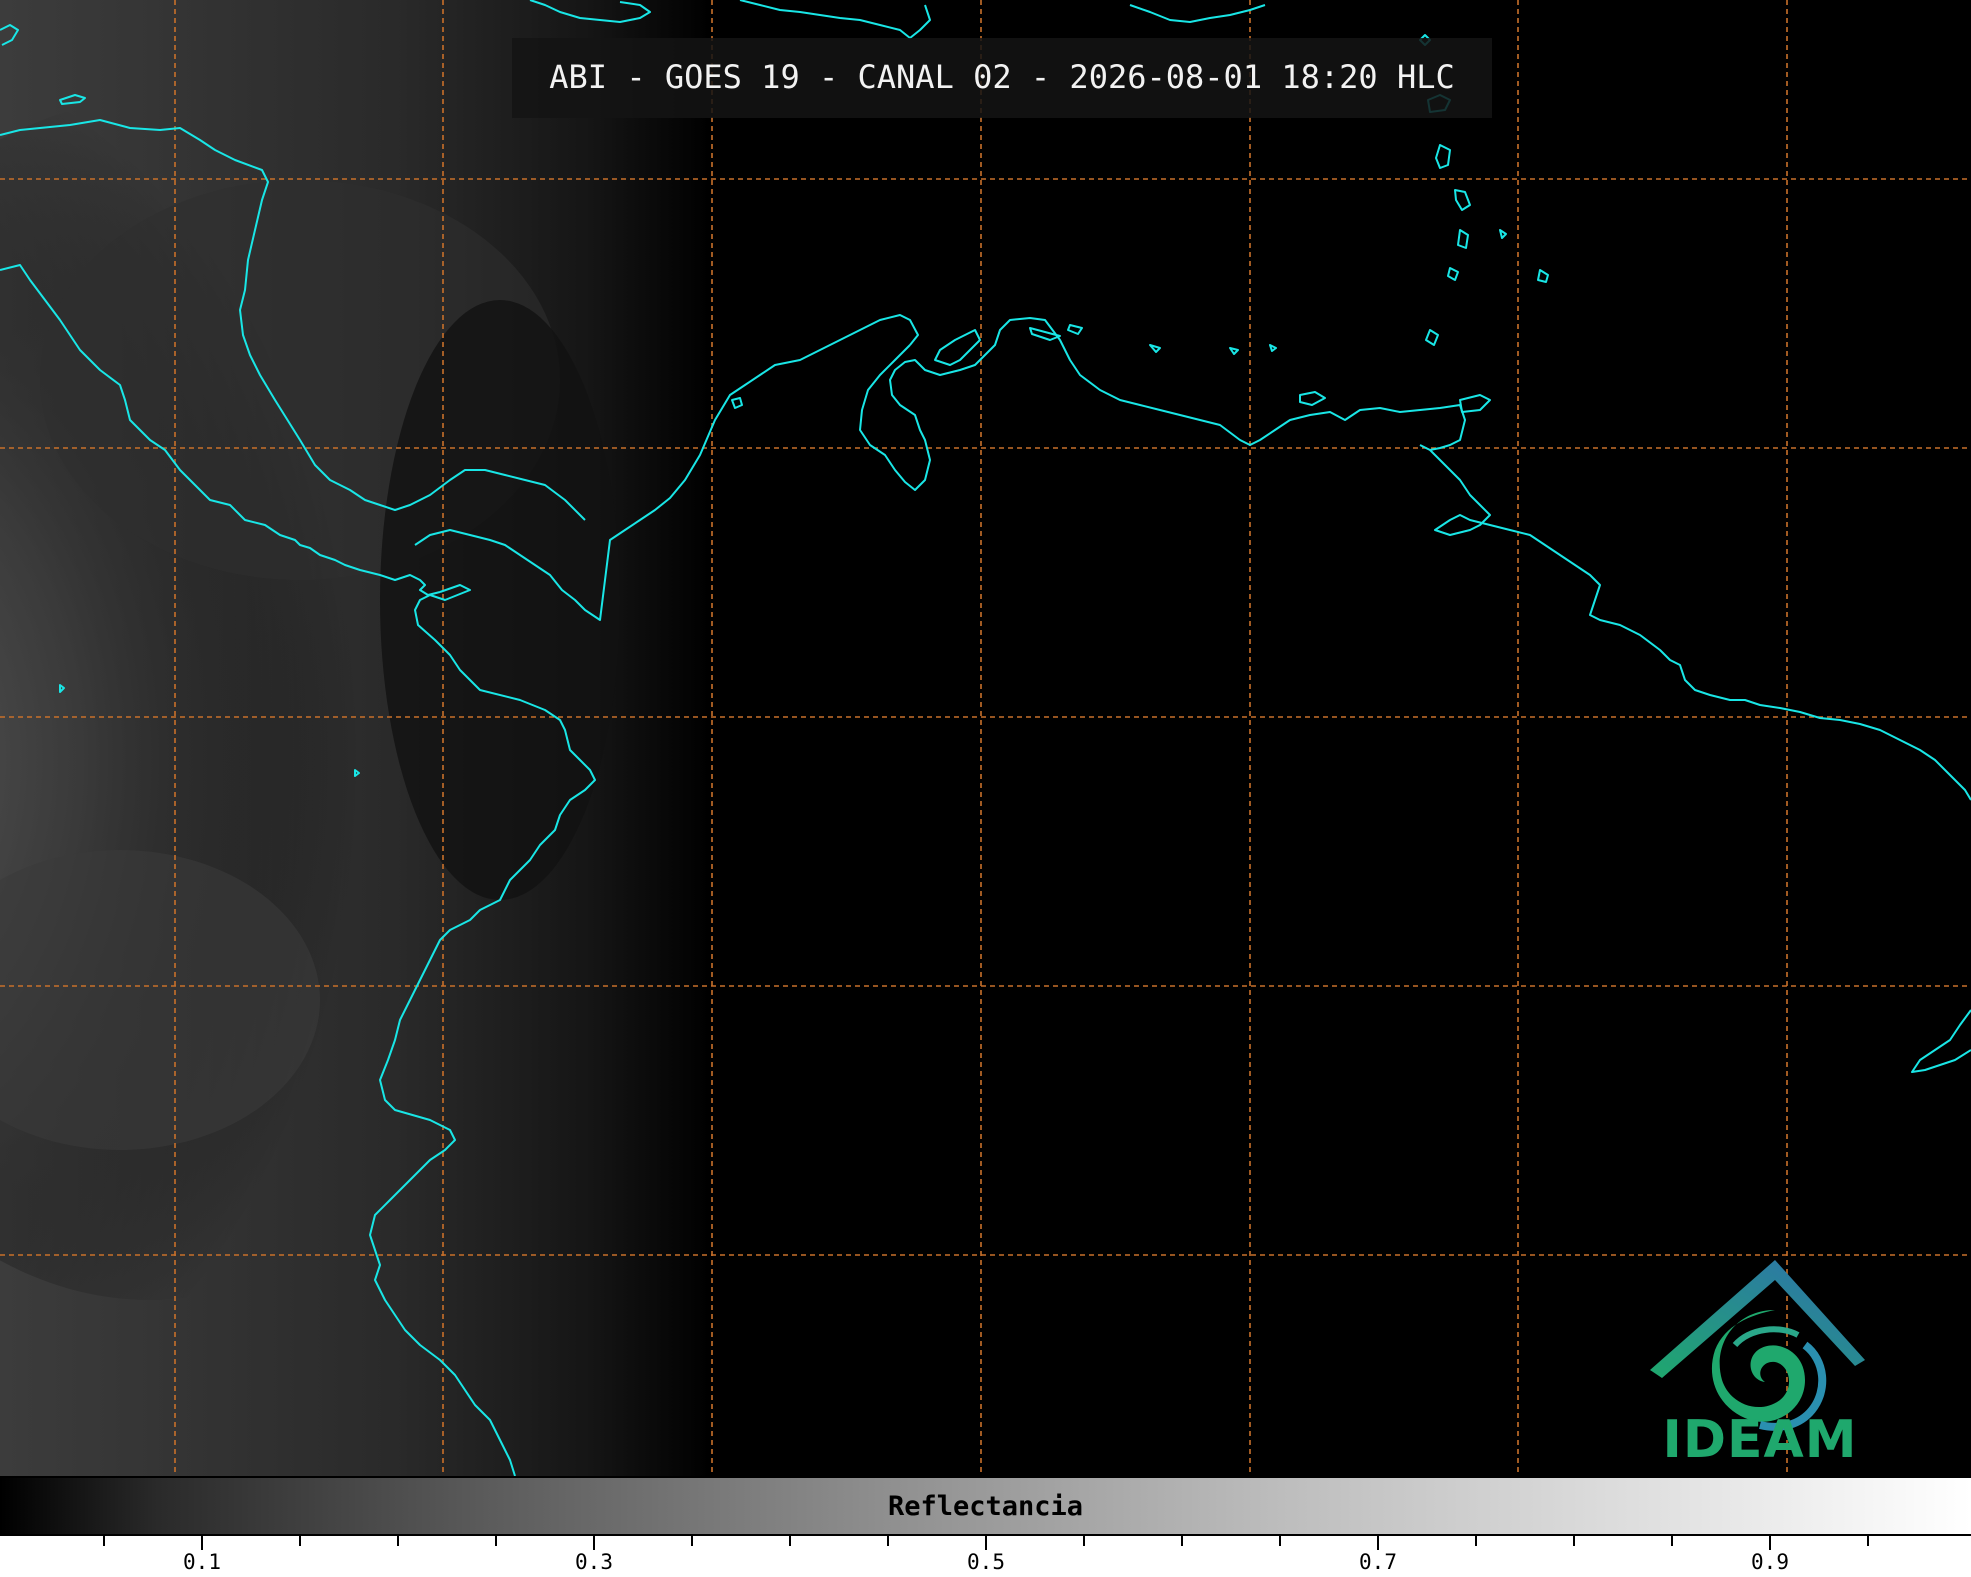 The image size is (1971, 1577). I want to click on ideam-logo-text: IDEAM, so click(1760, 1440).